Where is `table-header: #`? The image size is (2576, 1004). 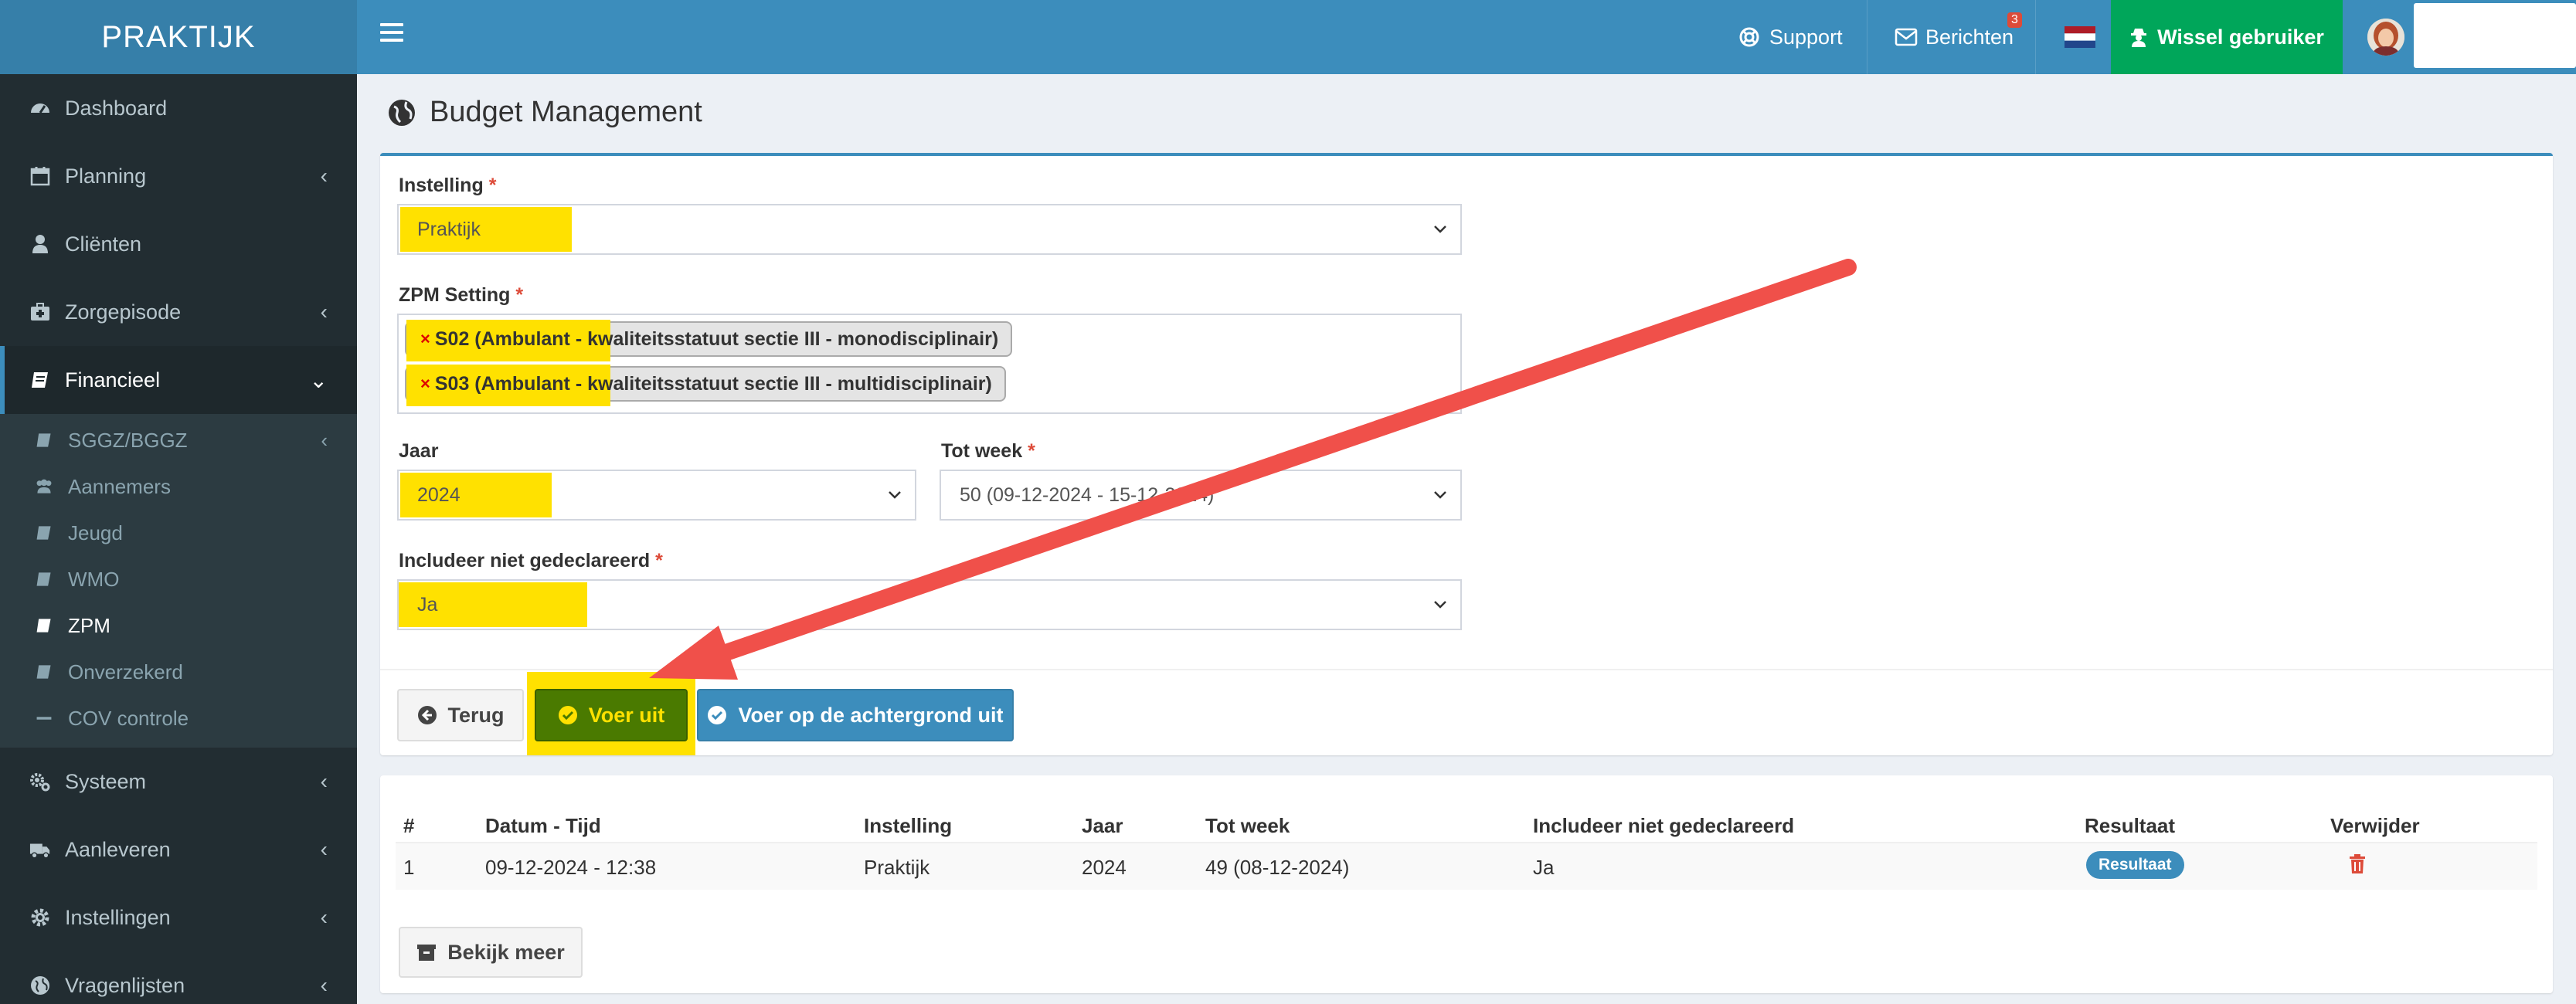
table-header: # is located at coordinates (409, 825).